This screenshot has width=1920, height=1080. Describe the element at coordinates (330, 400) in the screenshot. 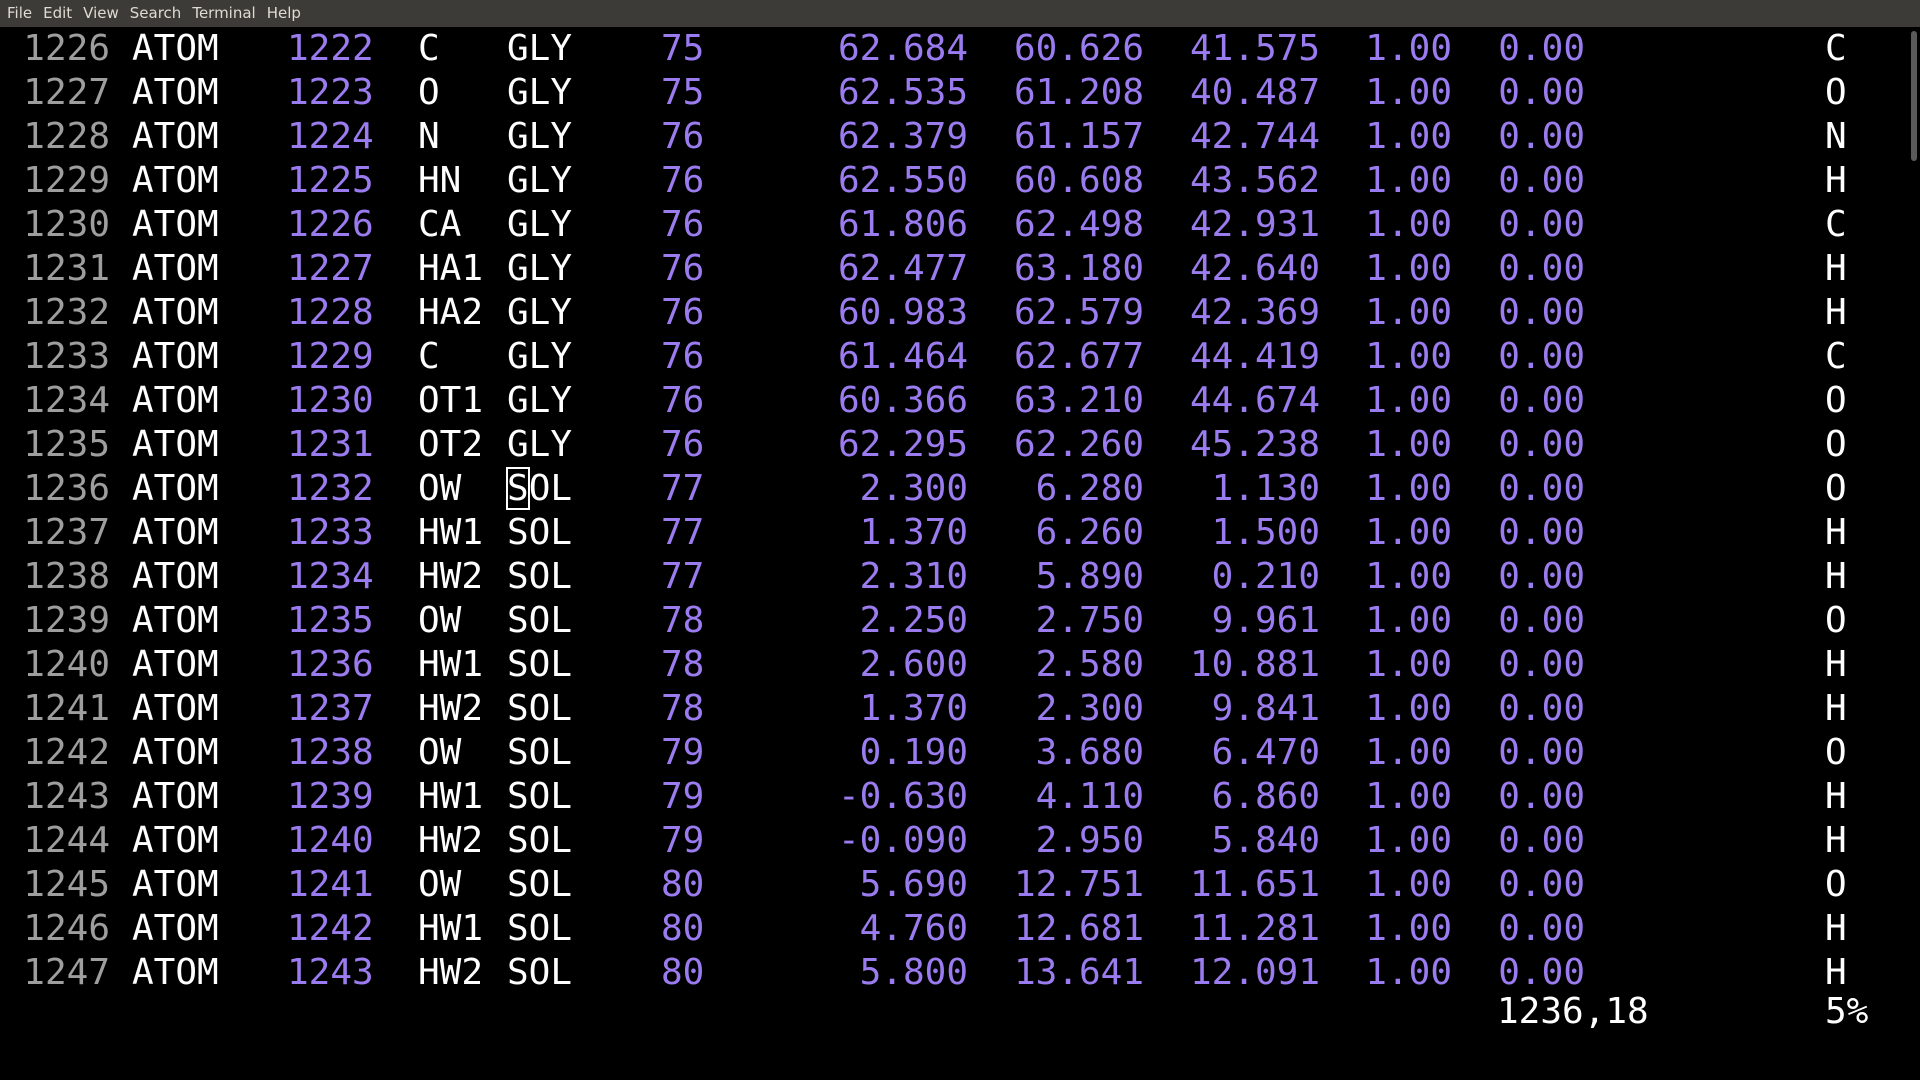

I see `atom-serial: 1230` at that location.